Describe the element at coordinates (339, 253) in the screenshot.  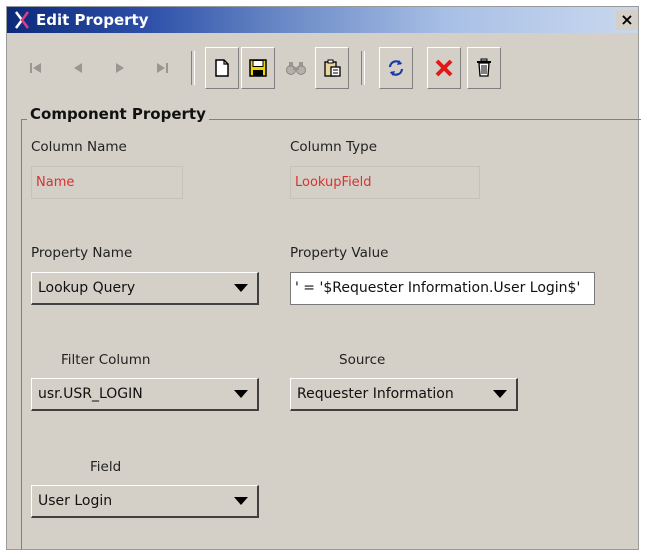
I see `property-value-label: Property Value` at that location.